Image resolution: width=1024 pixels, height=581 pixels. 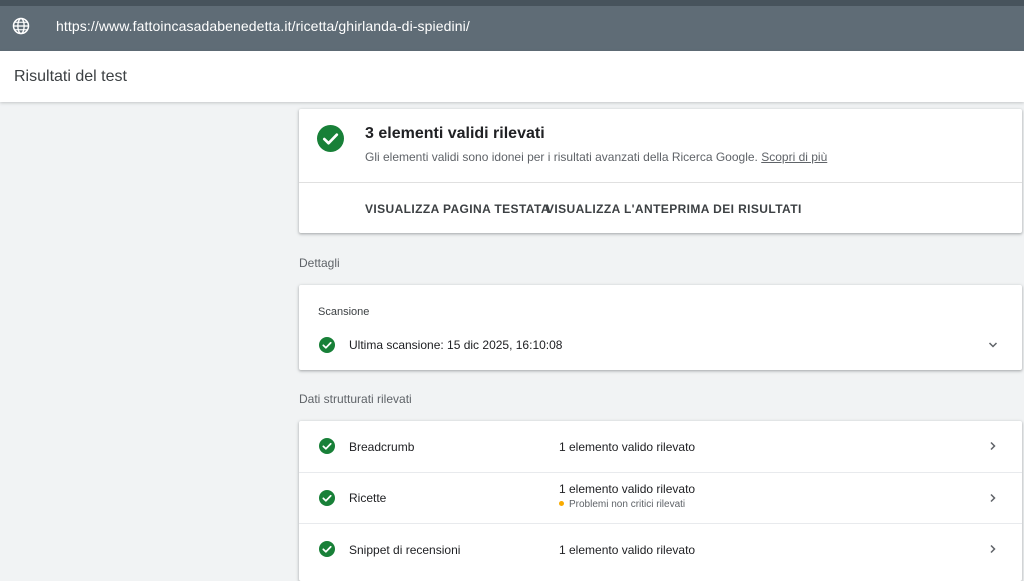 What do you see at coordinates (382, 447) in the screenshot?
I see `row-name: Breadcrumb` at bounding box center [382, 447].